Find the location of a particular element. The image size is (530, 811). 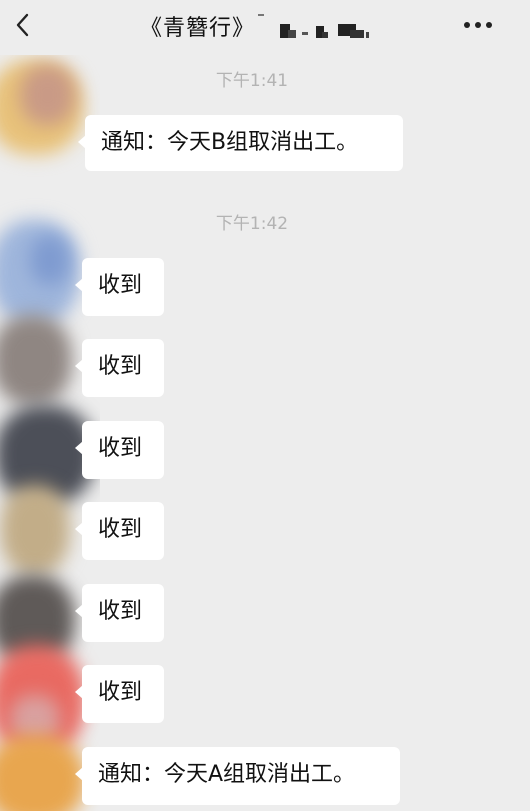

timestamp: 下午1:42 is located at coordinates (252, 224).